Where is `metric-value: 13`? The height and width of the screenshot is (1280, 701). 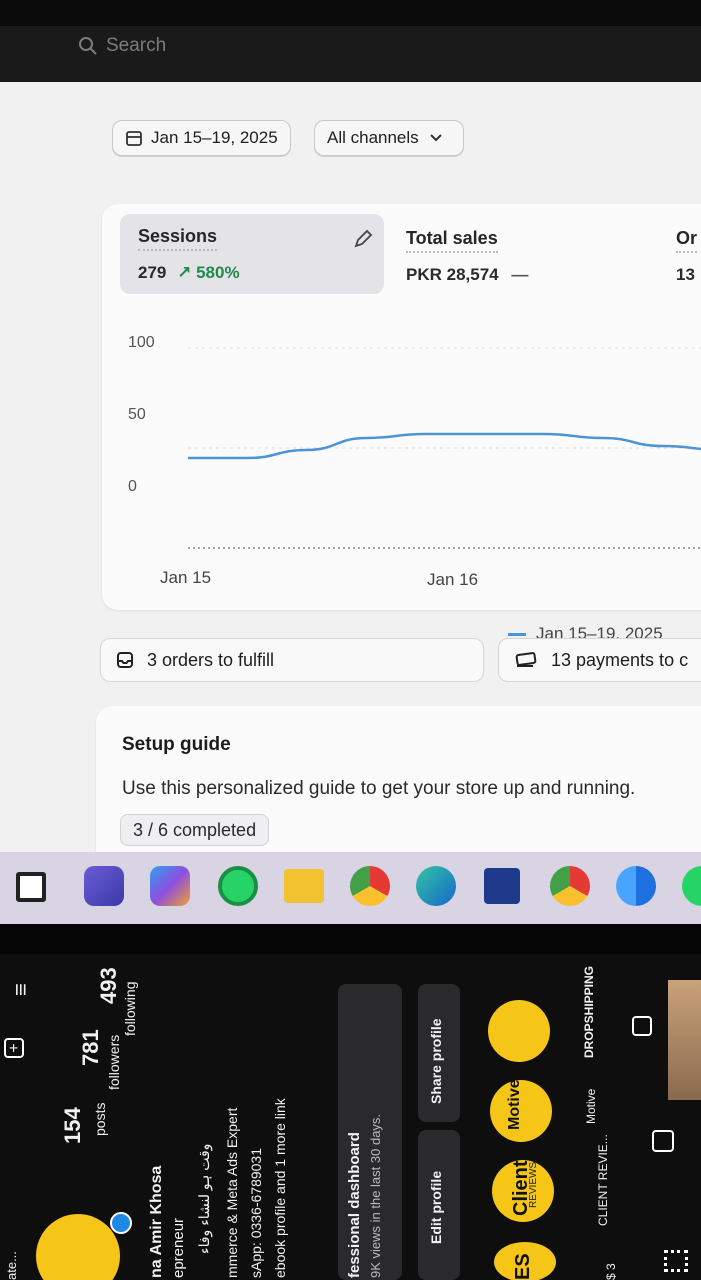 metric-value: 13 is located at coordinates (685, 274).